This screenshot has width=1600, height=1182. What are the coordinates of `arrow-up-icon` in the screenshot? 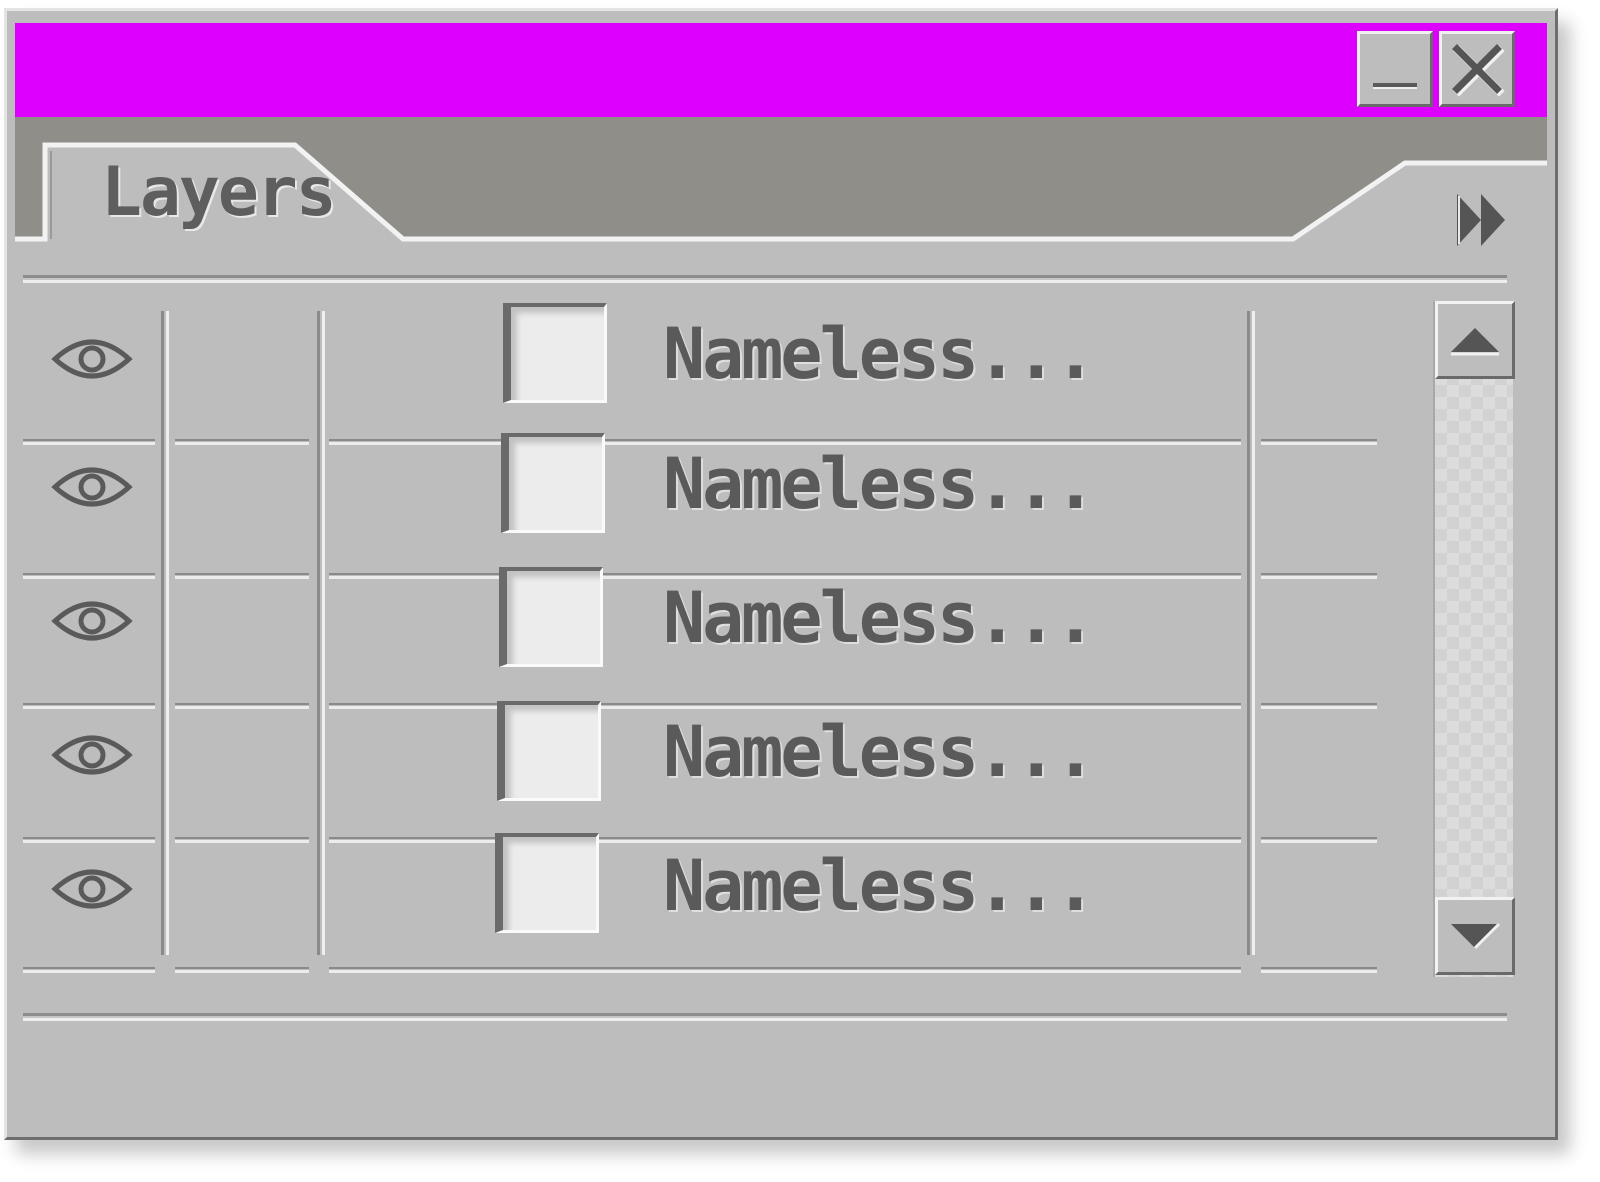 It's located at (1475, 342).